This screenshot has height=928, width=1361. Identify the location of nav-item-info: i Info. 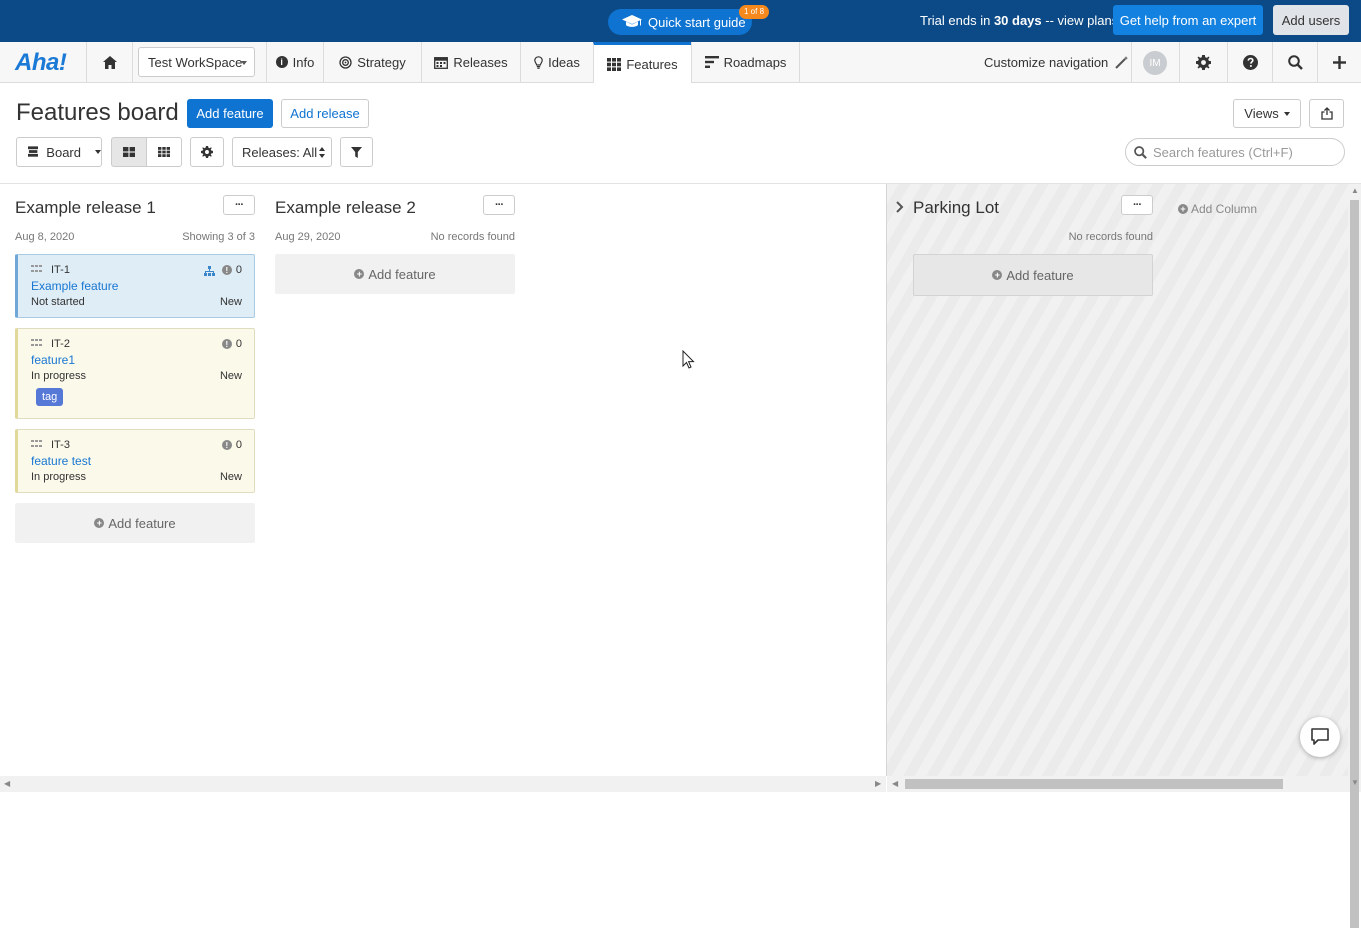
(294, 62).